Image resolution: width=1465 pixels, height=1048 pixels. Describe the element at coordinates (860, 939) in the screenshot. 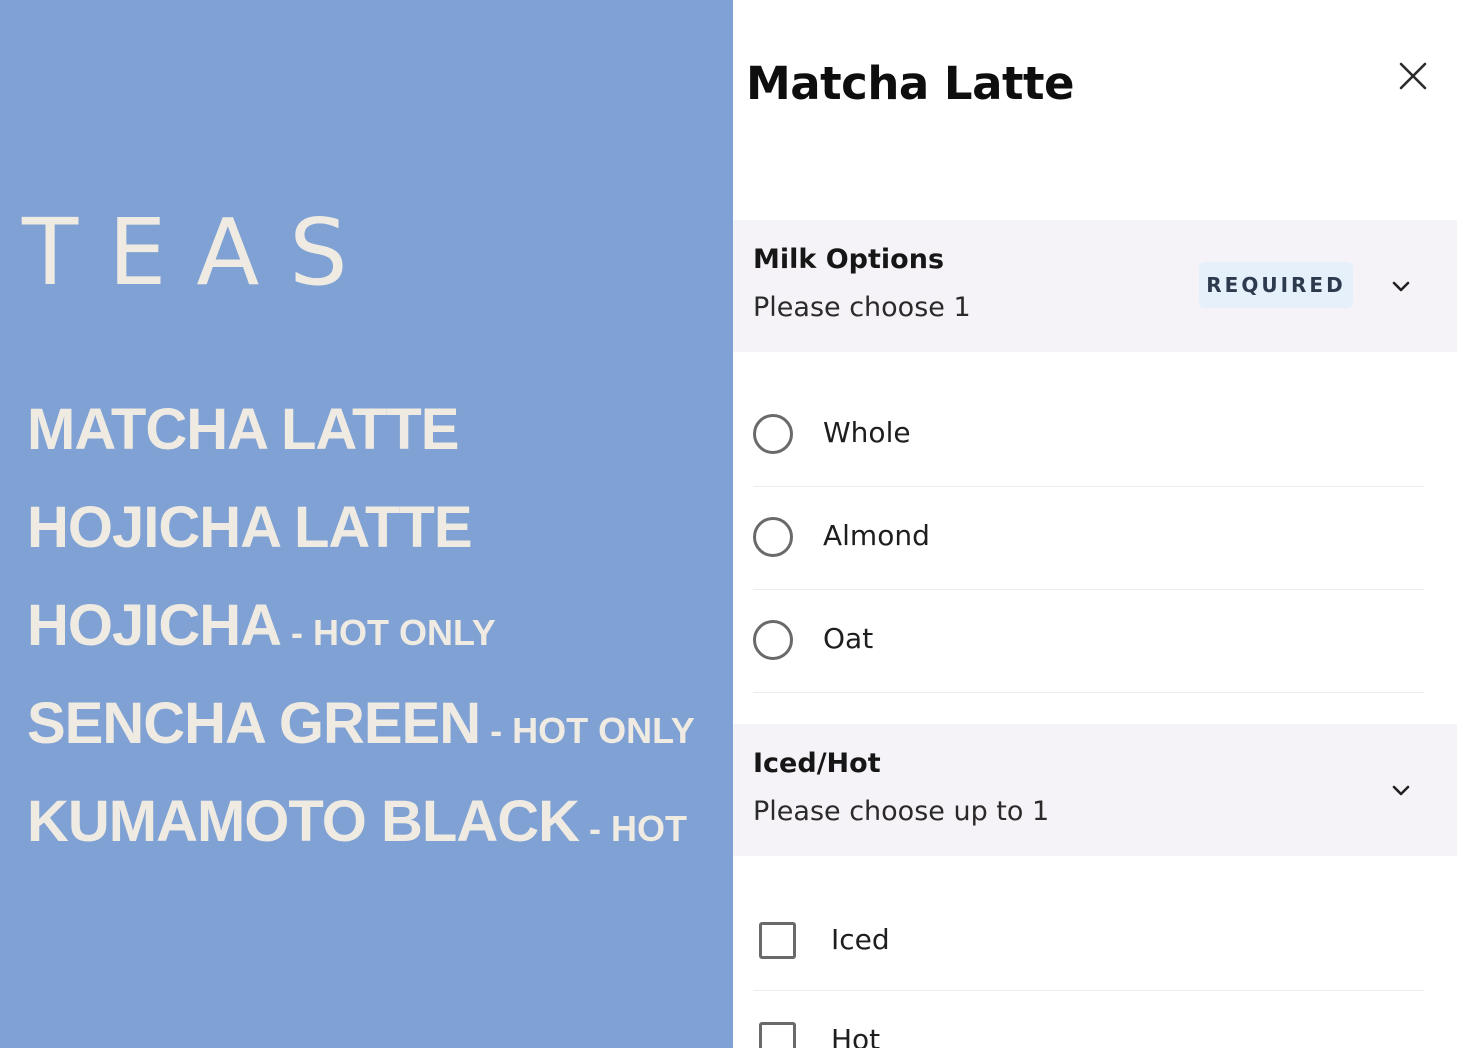

I see `option-label: Iced` at that location.